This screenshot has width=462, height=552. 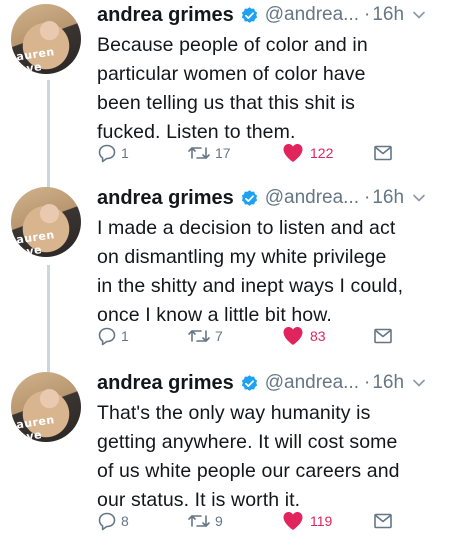 I want to click on retweet-count: 7, so click(x=219, y=336).